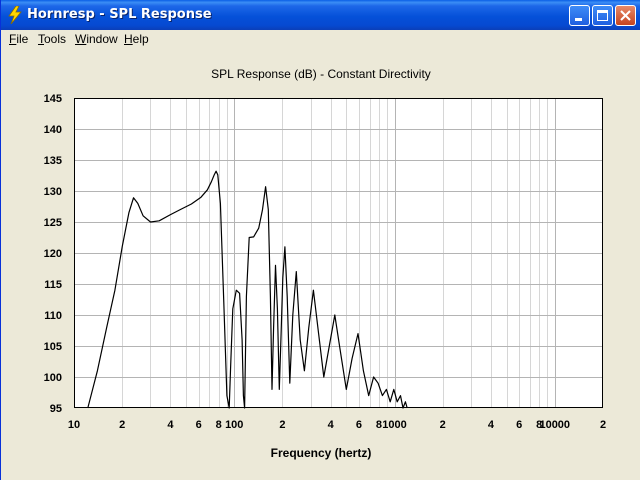 The height and width of the screenshot is (480, 640). Describe the element at coordinates (22, 39) in the screenshot. I see `menu-file-rest: ile` at that location.